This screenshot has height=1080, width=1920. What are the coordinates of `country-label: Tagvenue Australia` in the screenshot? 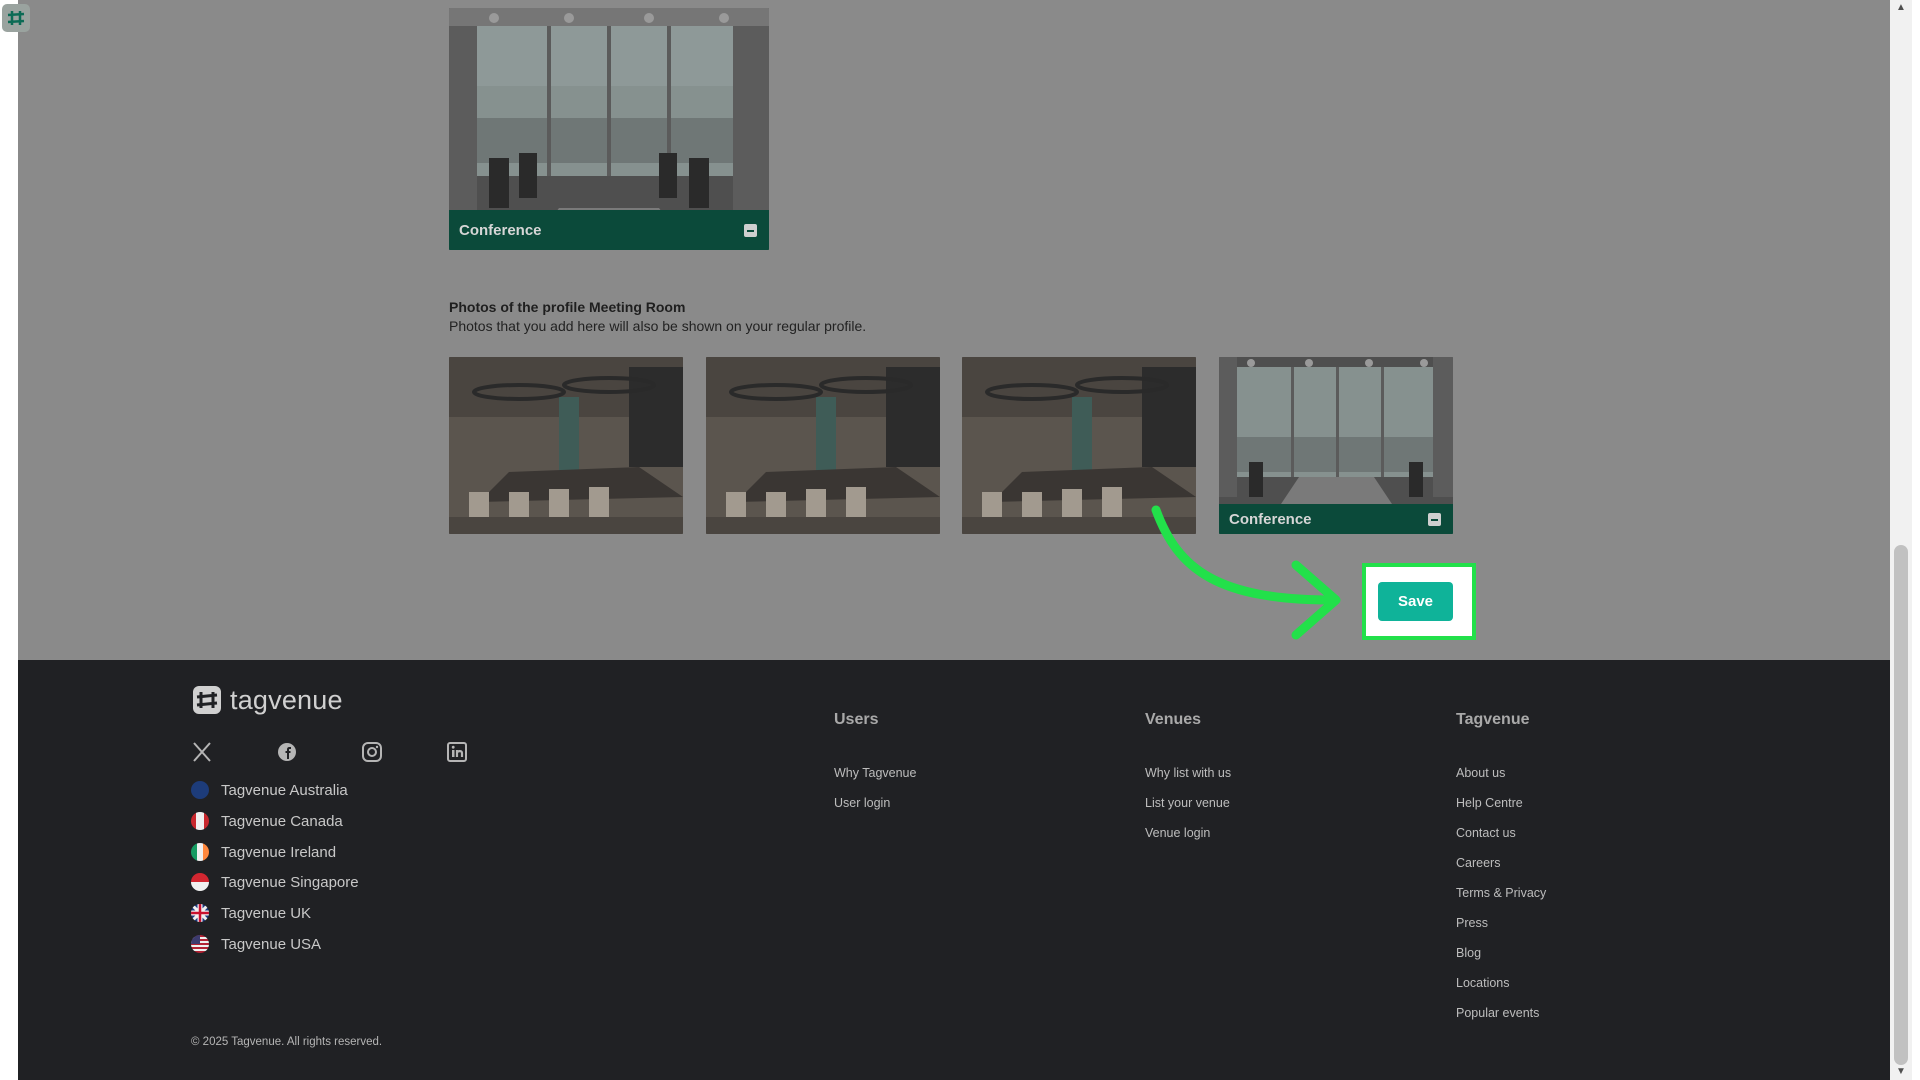 It's located at (284, 790).